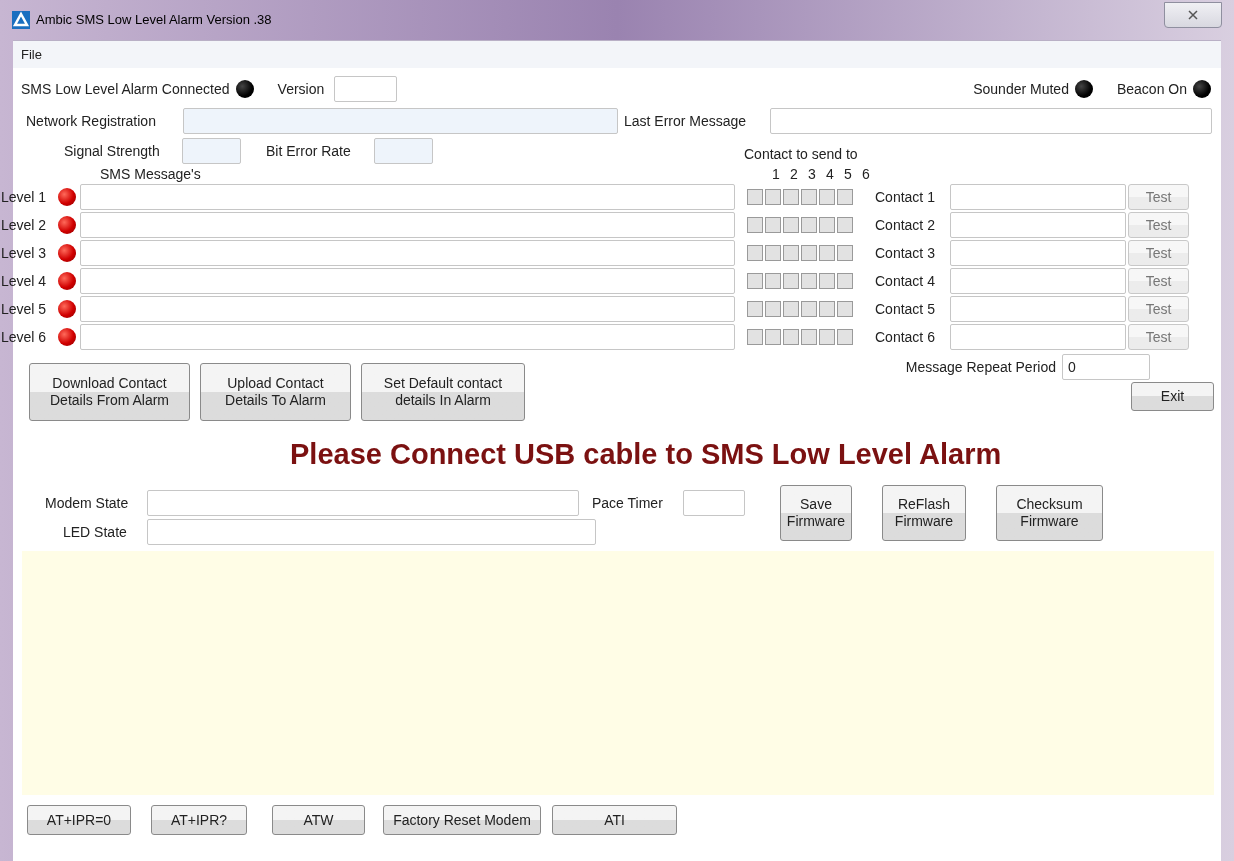  I want to click on close-icon, so click(1193, 15).